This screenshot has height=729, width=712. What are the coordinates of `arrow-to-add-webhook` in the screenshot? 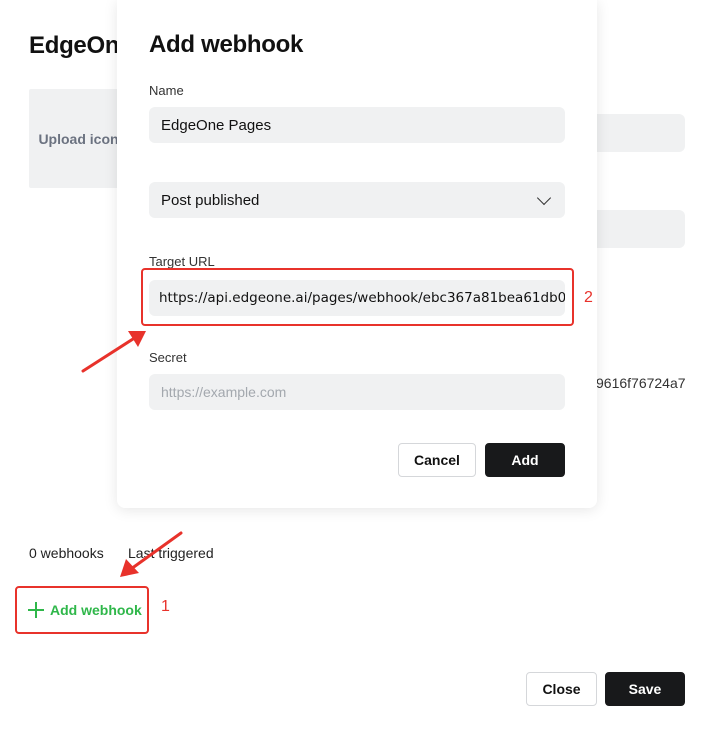 It's located at (151, 554).